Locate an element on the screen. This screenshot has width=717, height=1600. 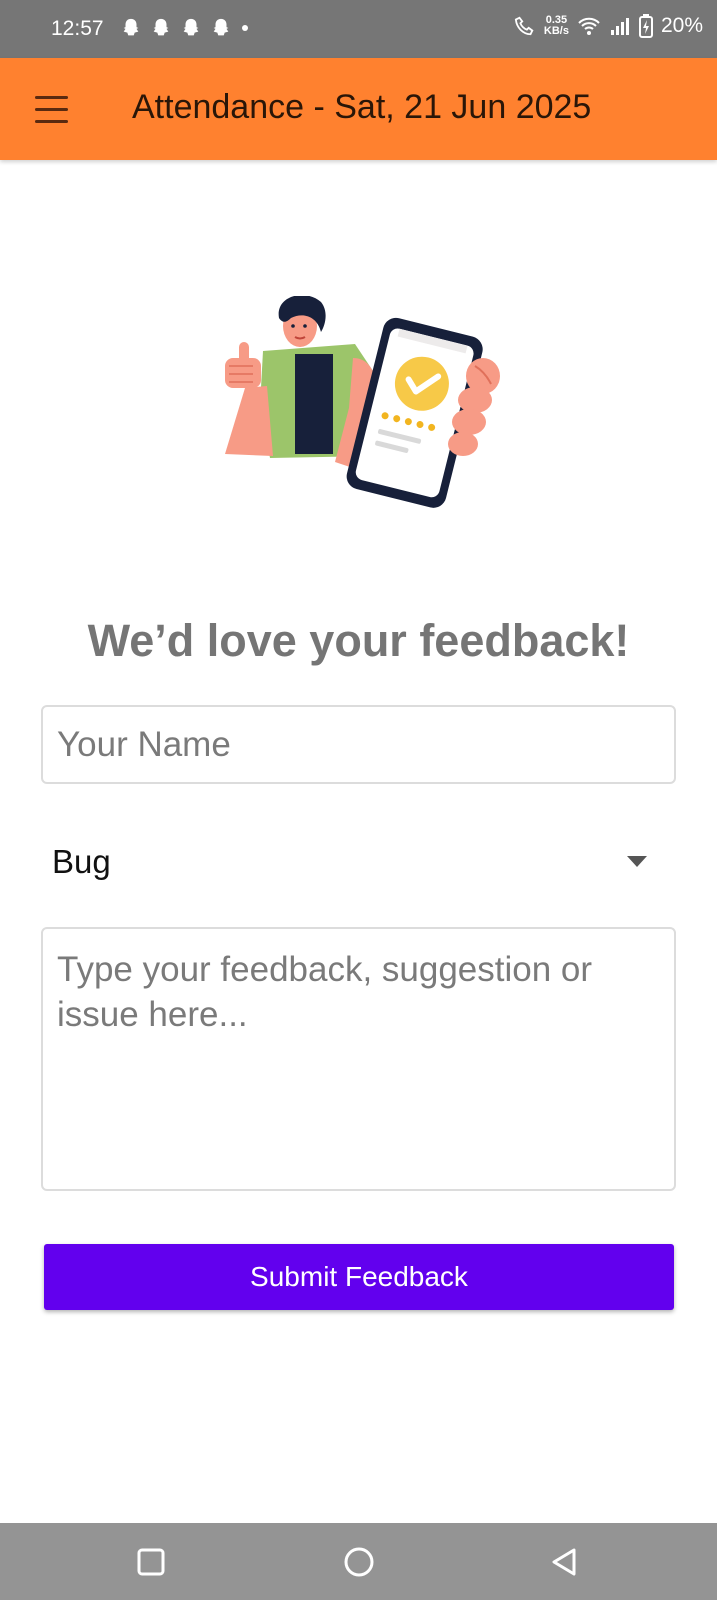
wifi-icon is located at coordinates (589, 26).